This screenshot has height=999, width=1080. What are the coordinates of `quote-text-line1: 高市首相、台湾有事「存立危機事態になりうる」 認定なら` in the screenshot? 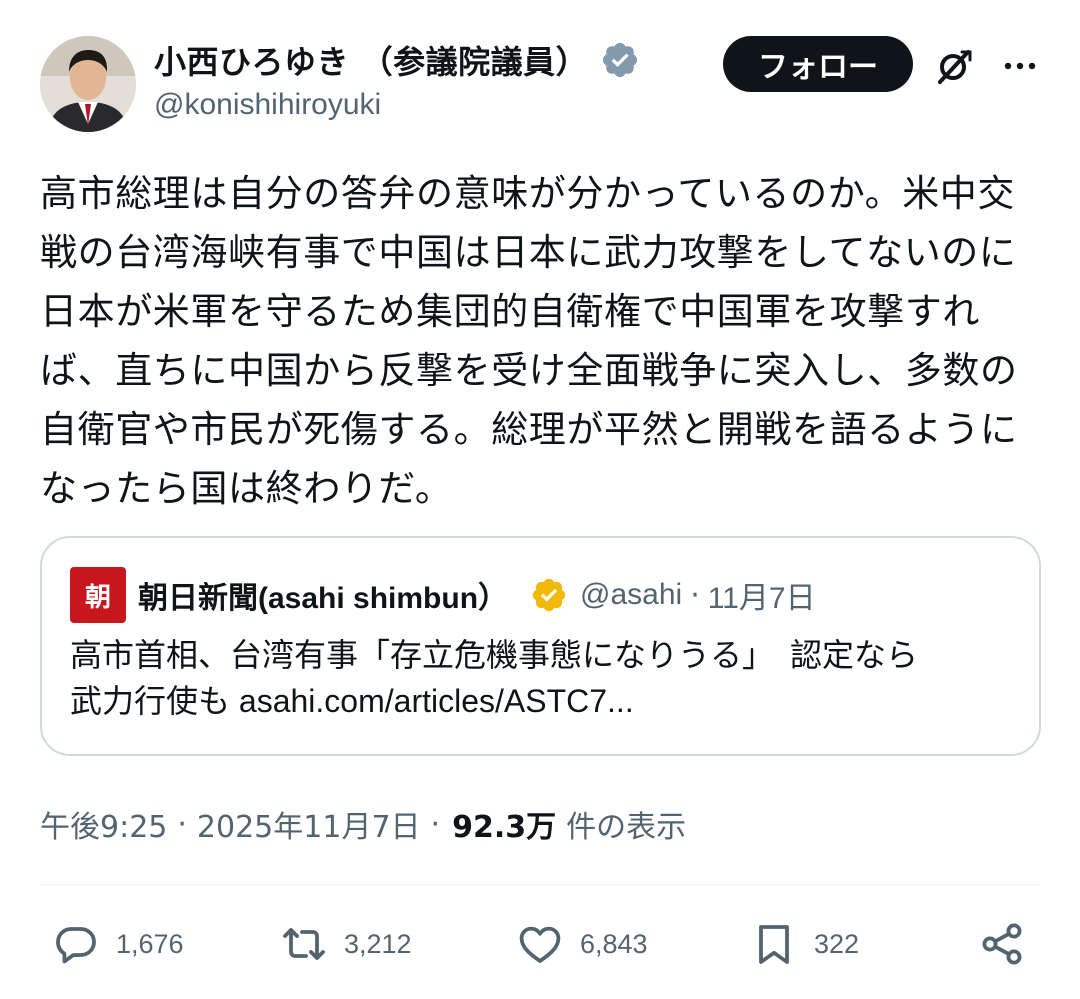 It's located at (494, 655).